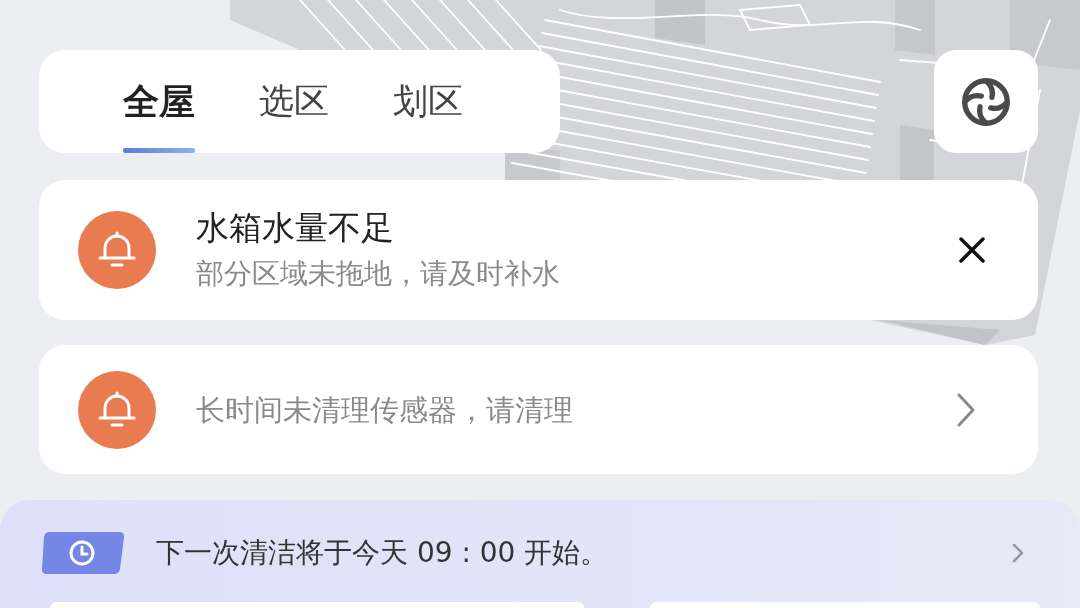 The image size is (1080, 608). Describe the element at coordinates (378, 274) in the screenshot. I see `notification-message: 部分区域未拖地，请及时补水` at that location.